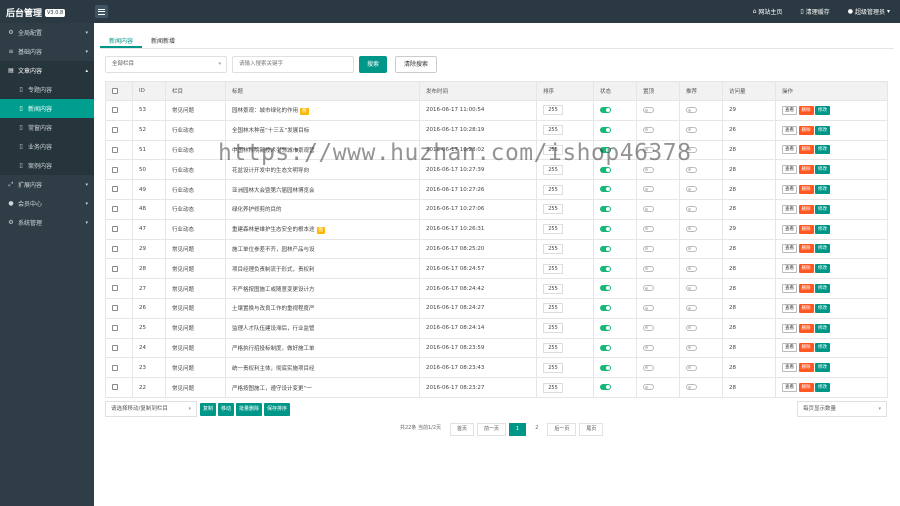 This screenshot has width=900, height=506. Describe the element at coordinates (121, 41) in the screenshot. I see `tab-news-list: 新闻内容` at that location.